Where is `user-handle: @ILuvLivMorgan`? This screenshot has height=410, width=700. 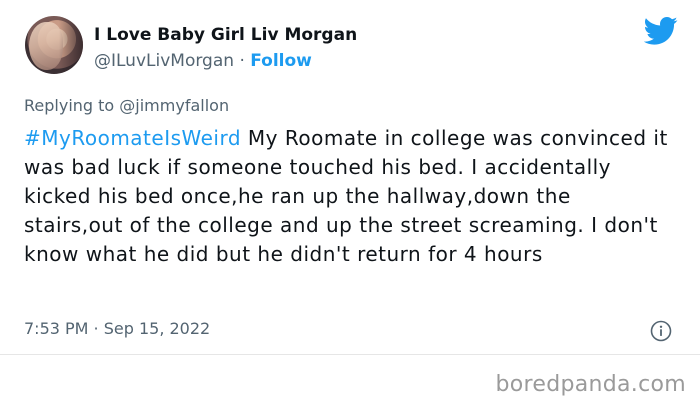
user-handle: @ILuvLivMorgan is located at coordinates (164, 61).